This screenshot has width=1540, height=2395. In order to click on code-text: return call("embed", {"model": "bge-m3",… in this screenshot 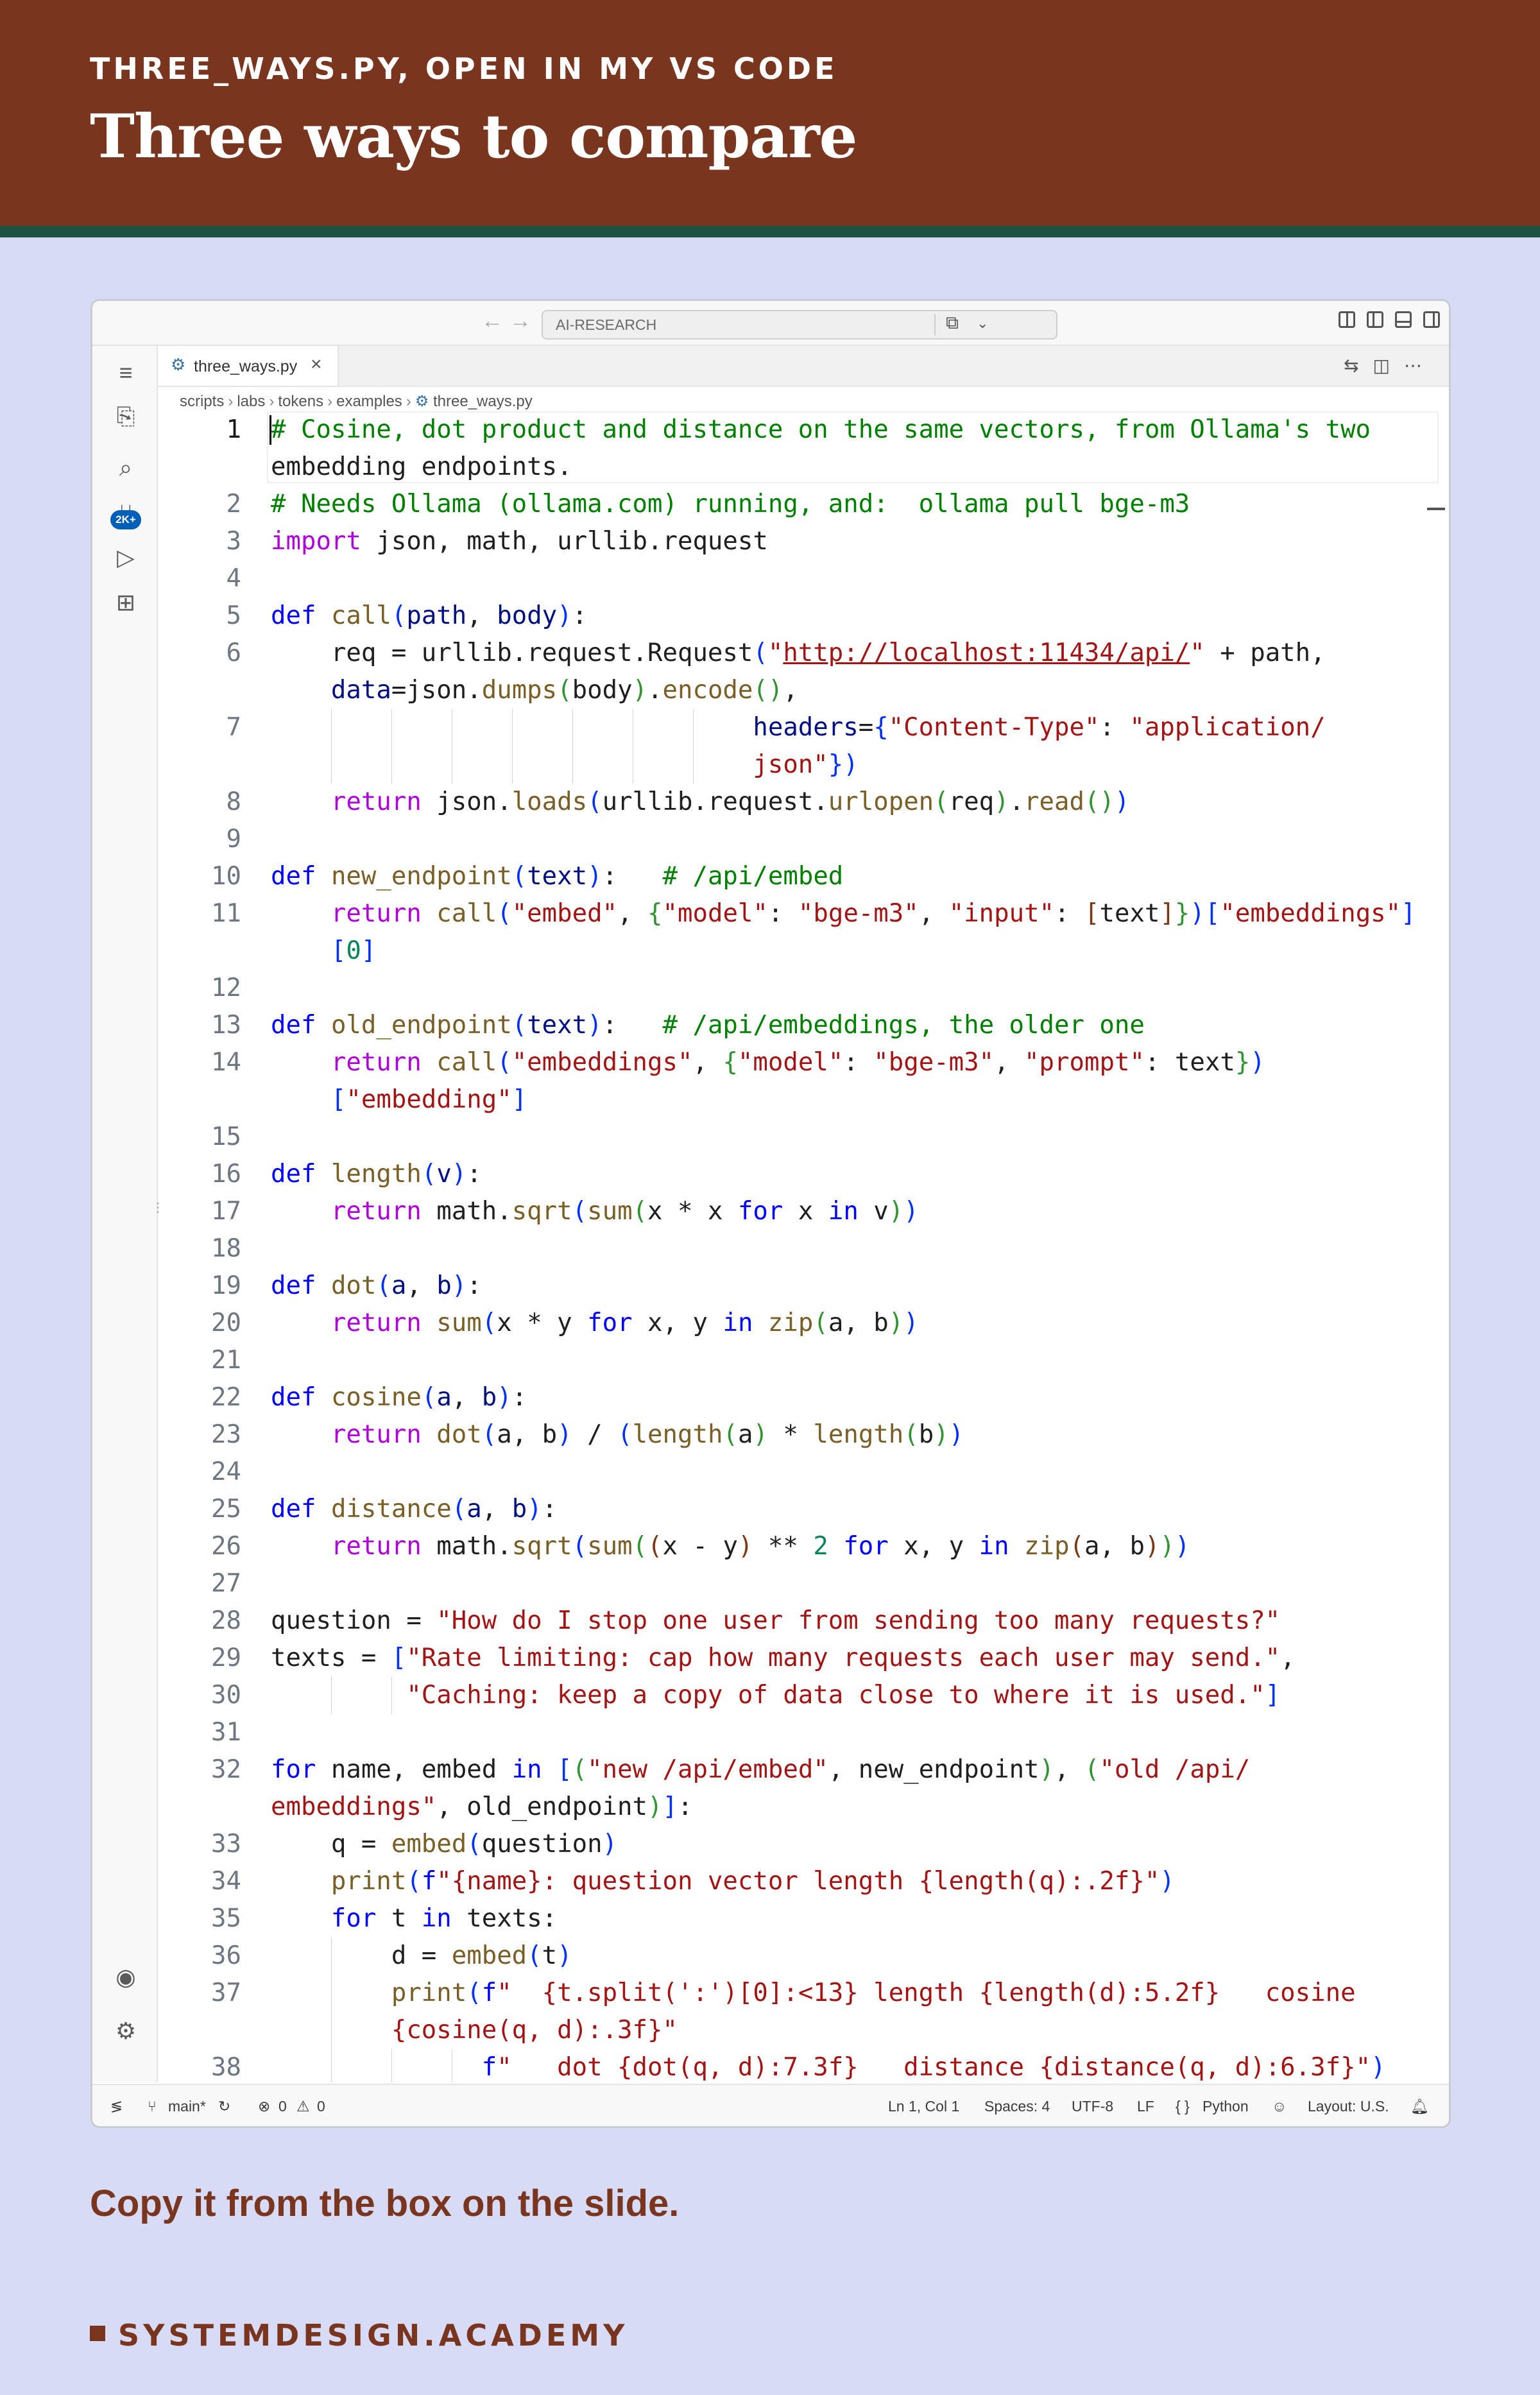, I will do `click(873, 913)`.